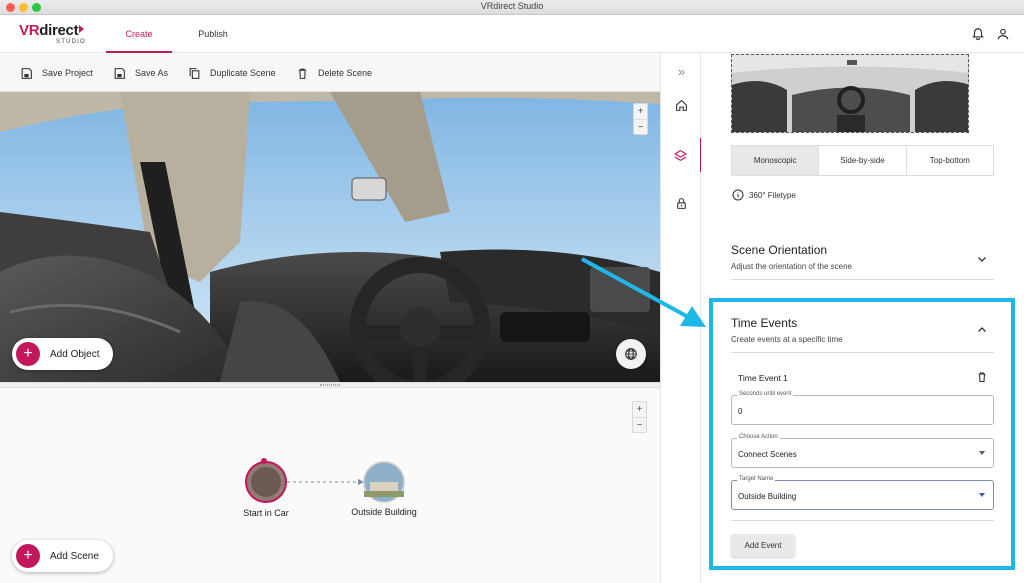  Describe the element at coordinates (74, 556) in the screenshot. I see `add-scene-label: Add Scene` at that location.